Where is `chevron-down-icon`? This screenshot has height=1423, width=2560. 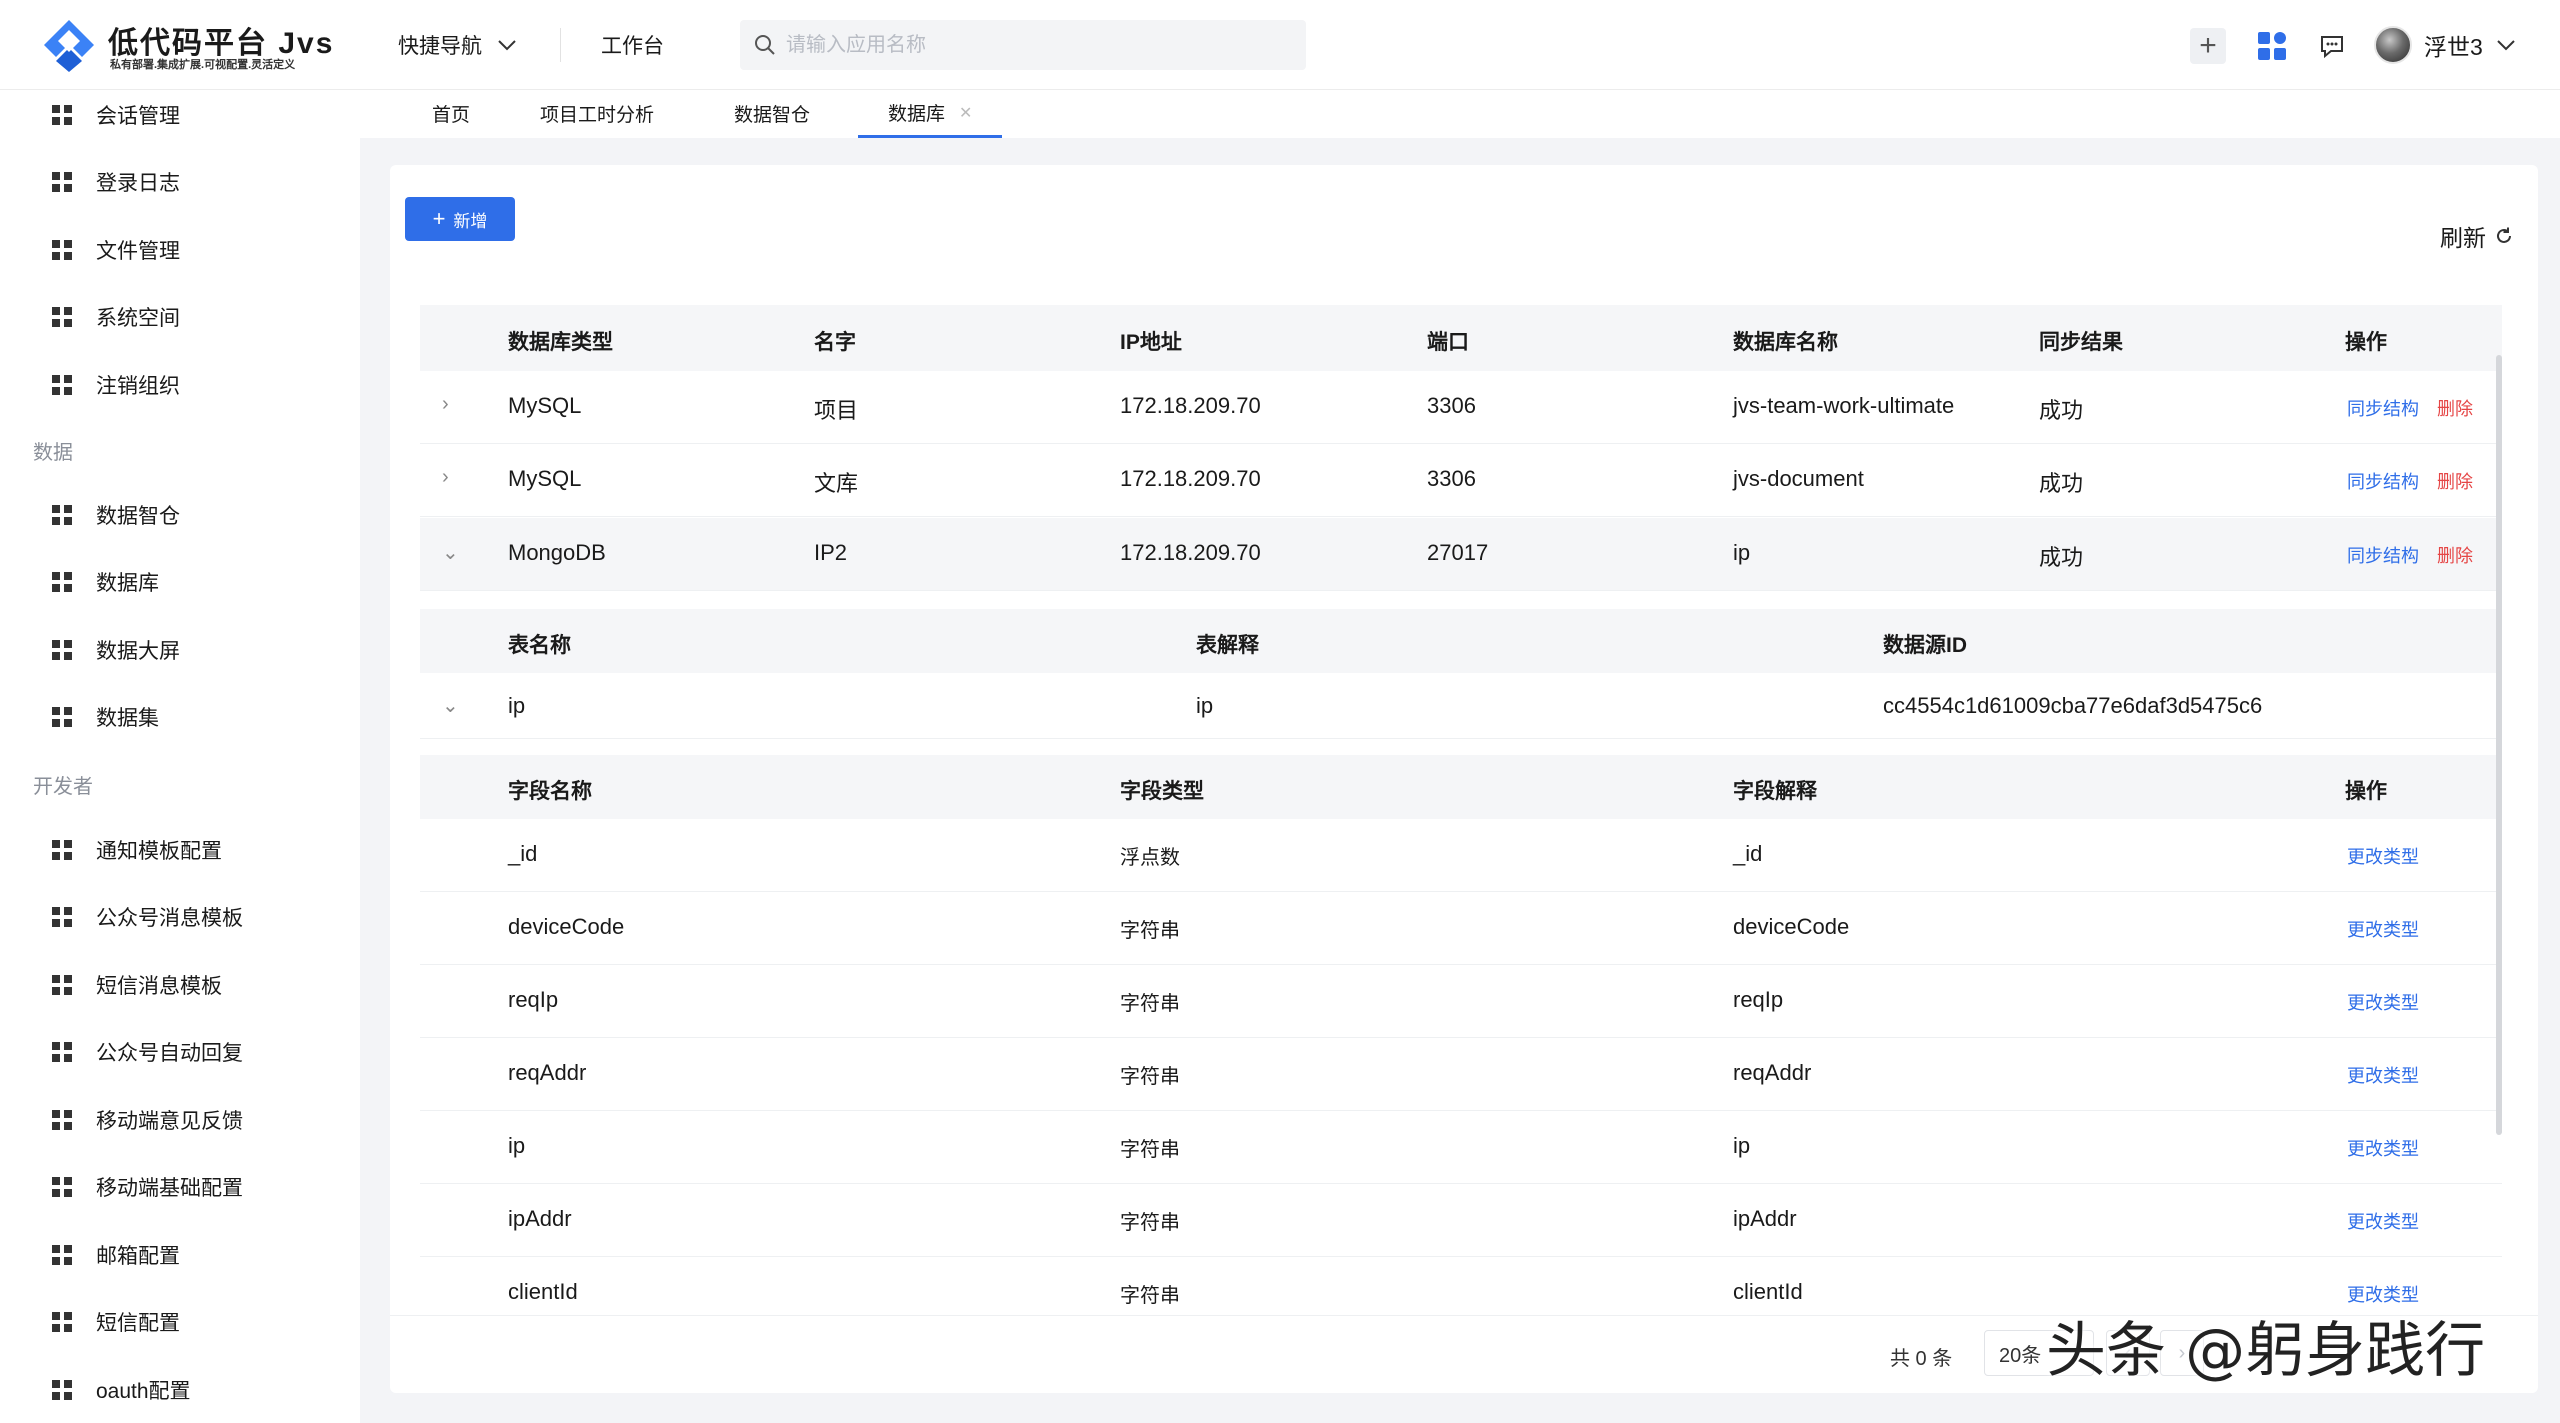 chevron-down-icon is located at coordinates (507, 45).